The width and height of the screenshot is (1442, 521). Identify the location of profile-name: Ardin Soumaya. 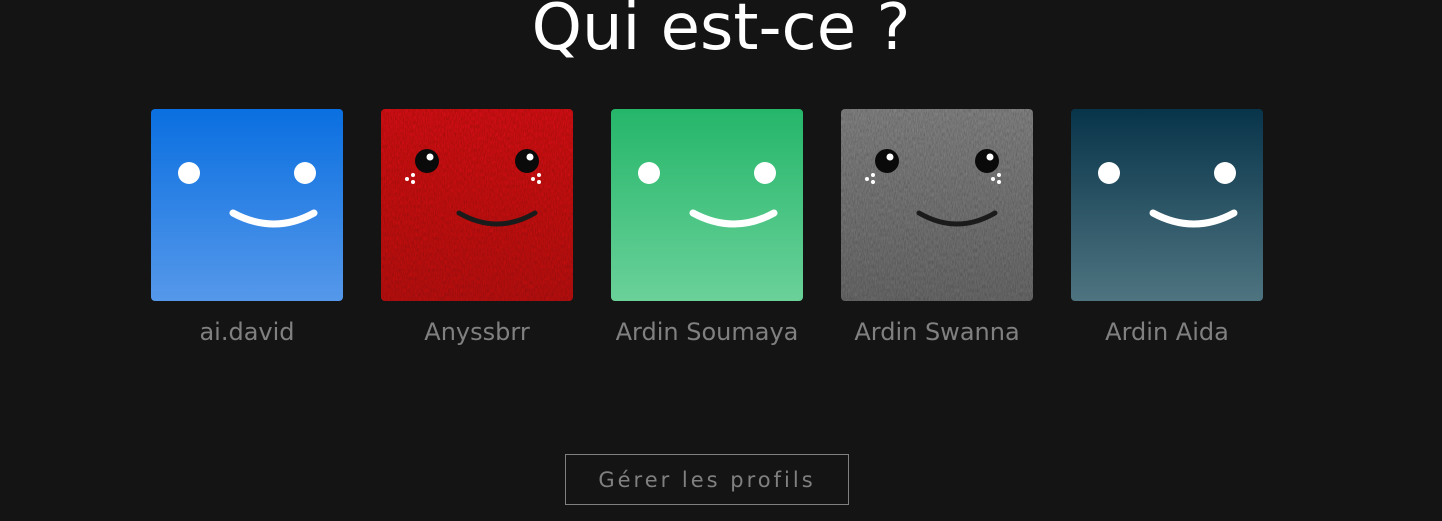
(707, 332).